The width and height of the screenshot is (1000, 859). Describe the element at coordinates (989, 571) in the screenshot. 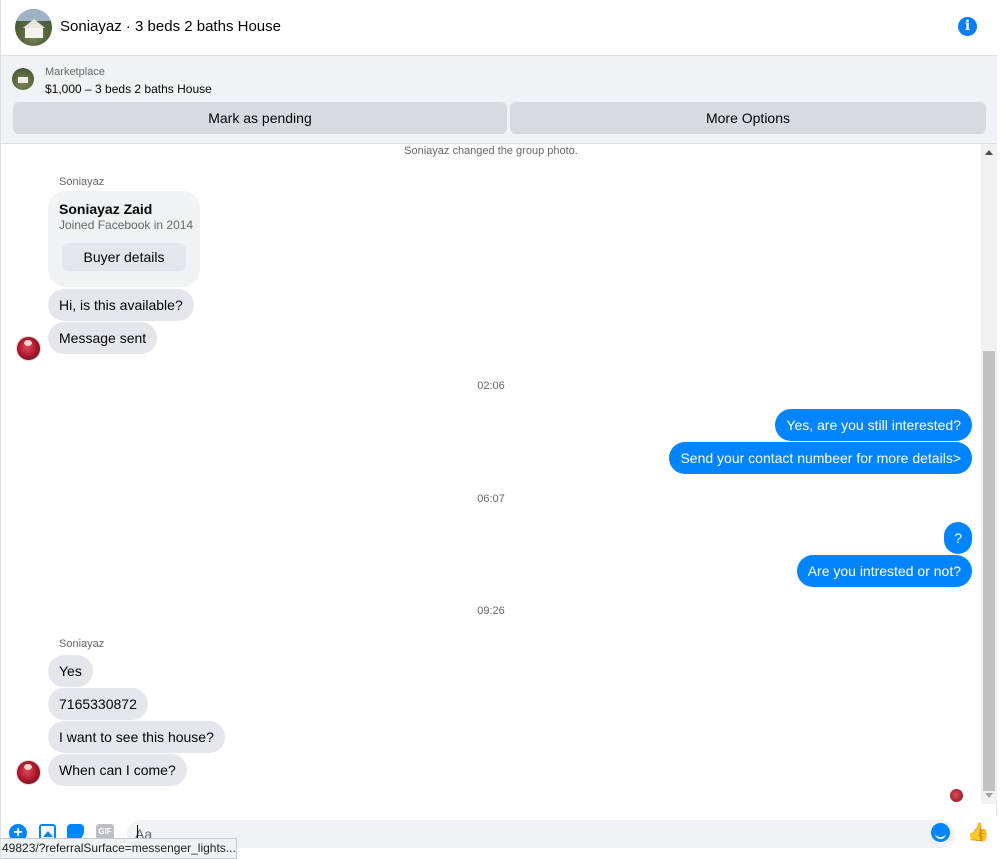

I see `scrollbar-thumb` at that location.